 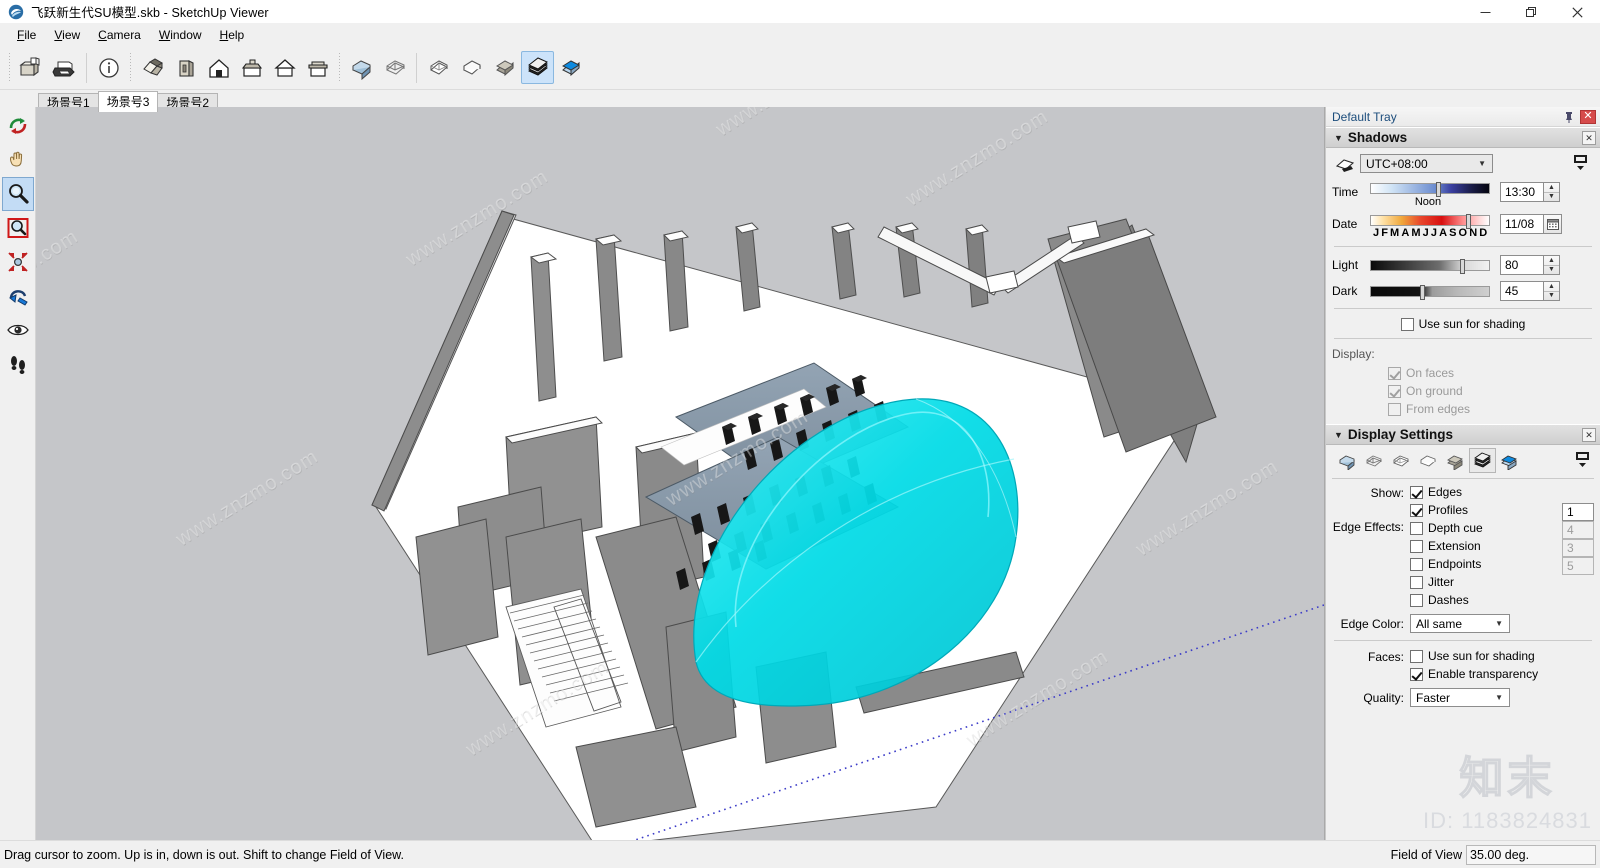 I want to click on date-value: 11/08, so click(x=1522, y=224).